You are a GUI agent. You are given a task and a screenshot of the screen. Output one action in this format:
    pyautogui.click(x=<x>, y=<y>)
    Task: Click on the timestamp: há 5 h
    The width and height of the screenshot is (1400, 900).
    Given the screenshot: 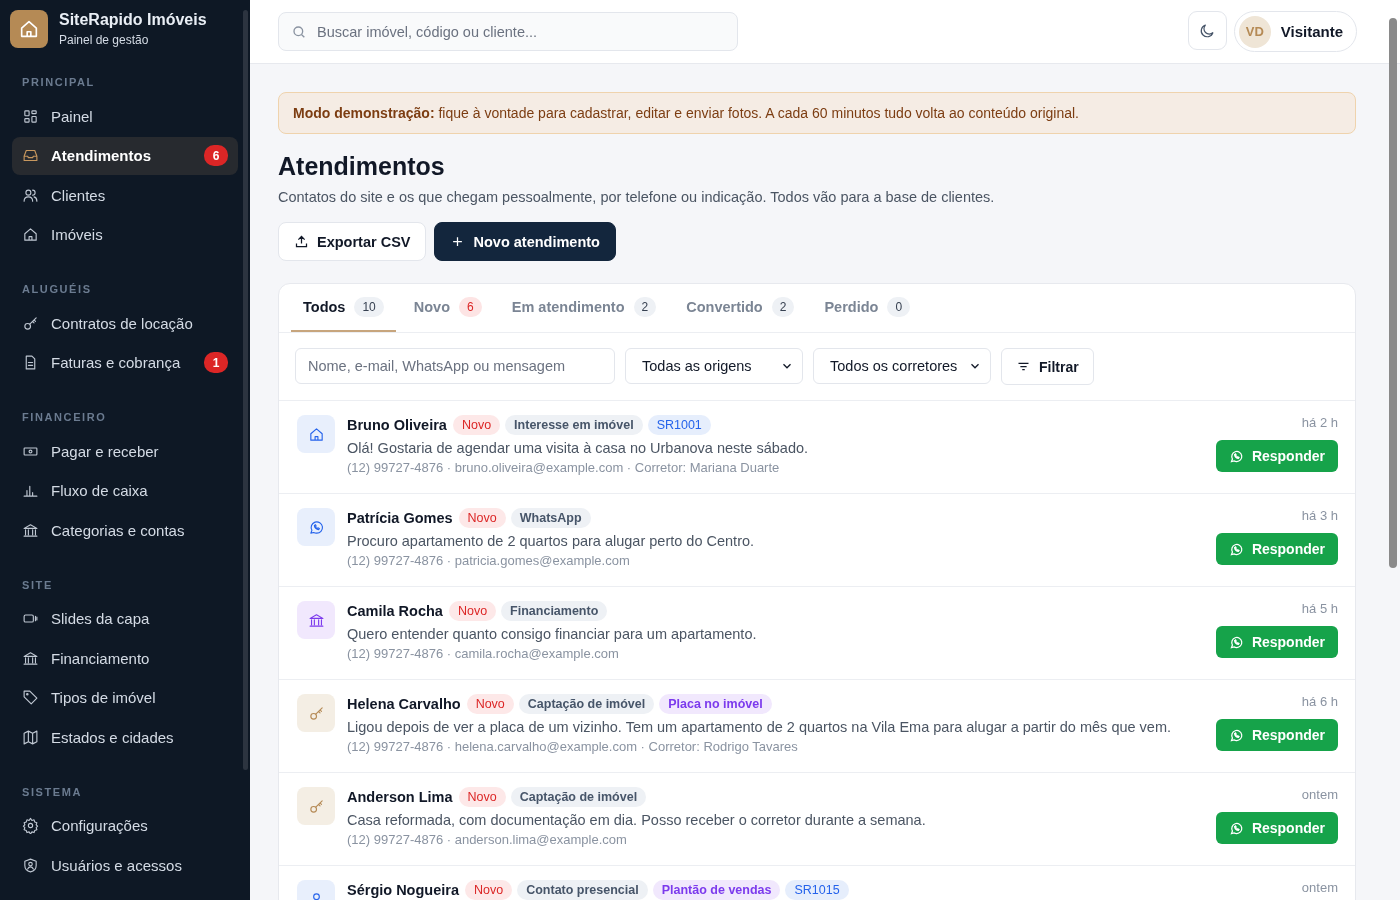 What is the action you would take?
    pyautogui.click(x=1319, y=608)
    